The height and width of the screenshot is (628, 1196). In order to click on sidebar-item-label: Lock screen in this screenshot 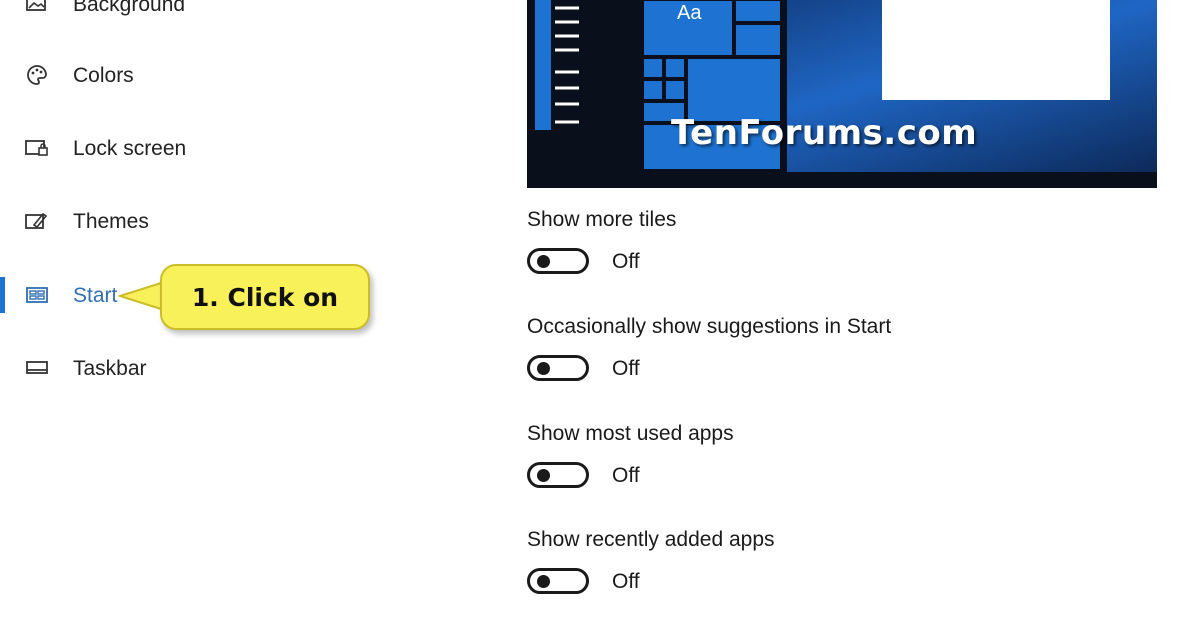, I will do `click(130, 148)`.